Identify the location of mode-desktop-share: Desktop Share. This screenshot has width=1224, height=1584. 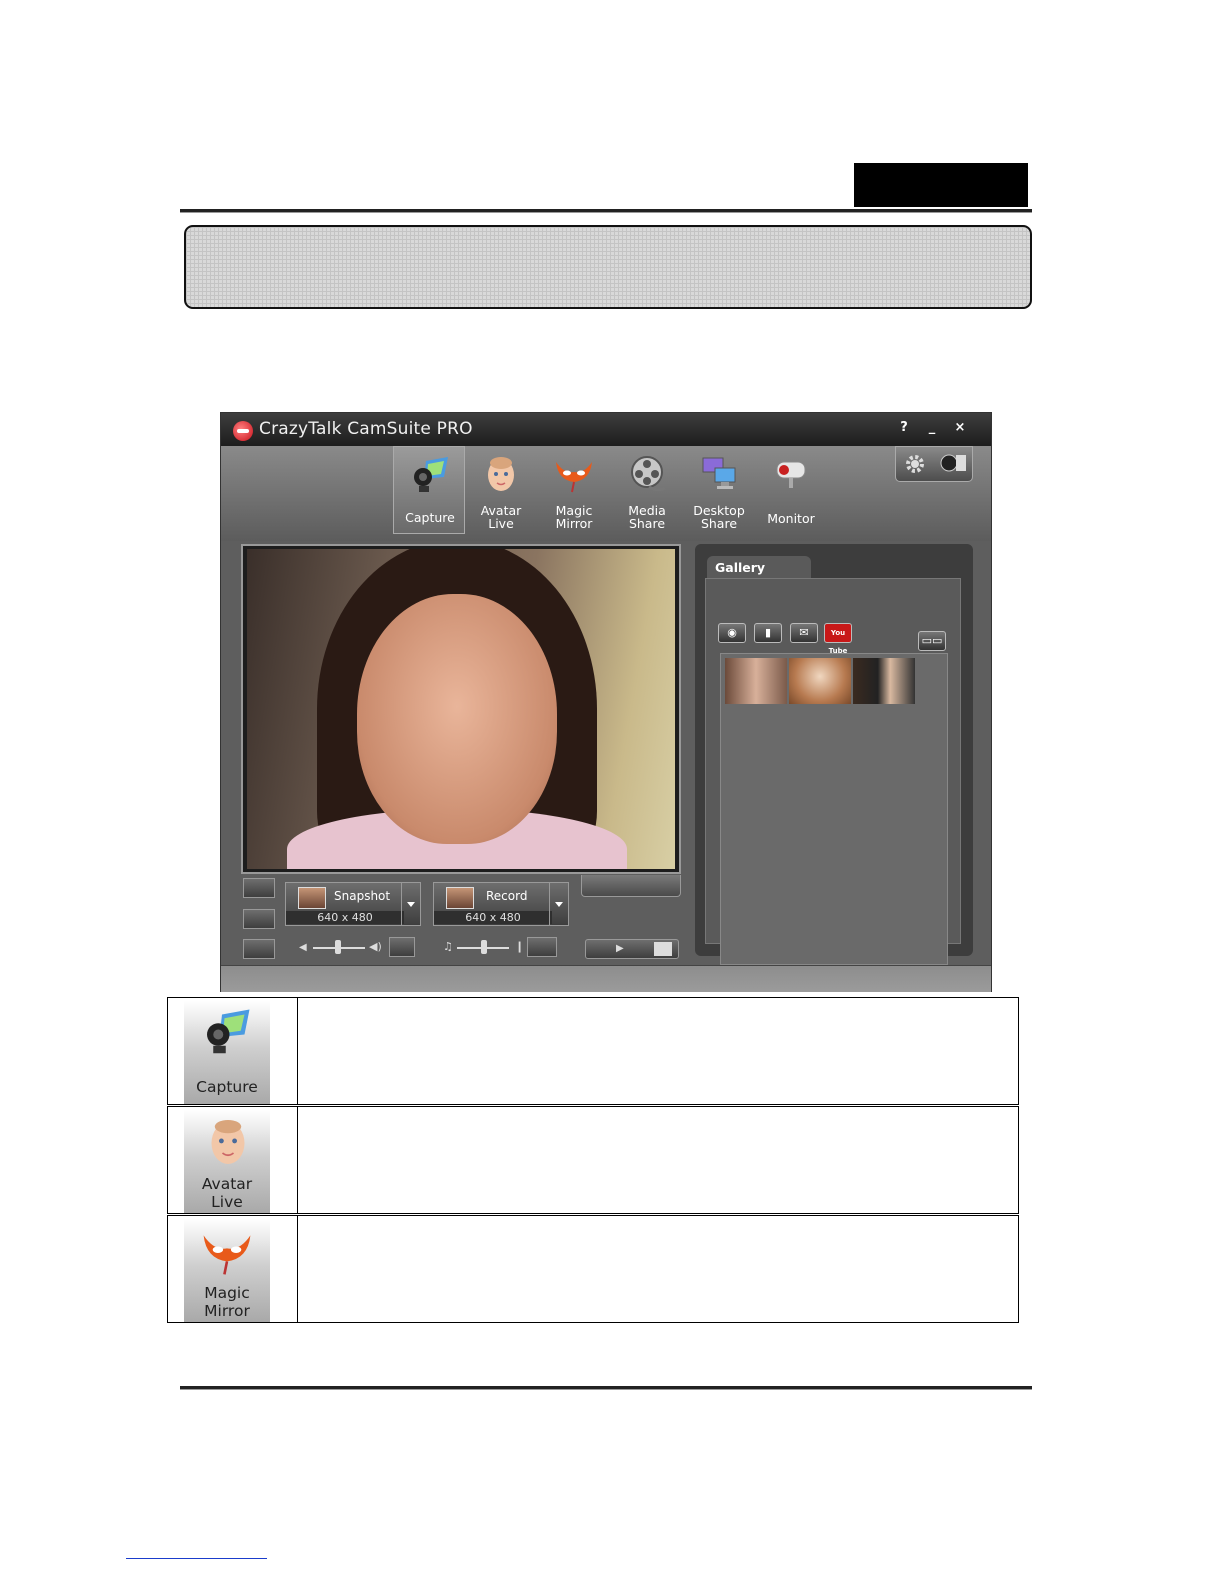
(719, 489).